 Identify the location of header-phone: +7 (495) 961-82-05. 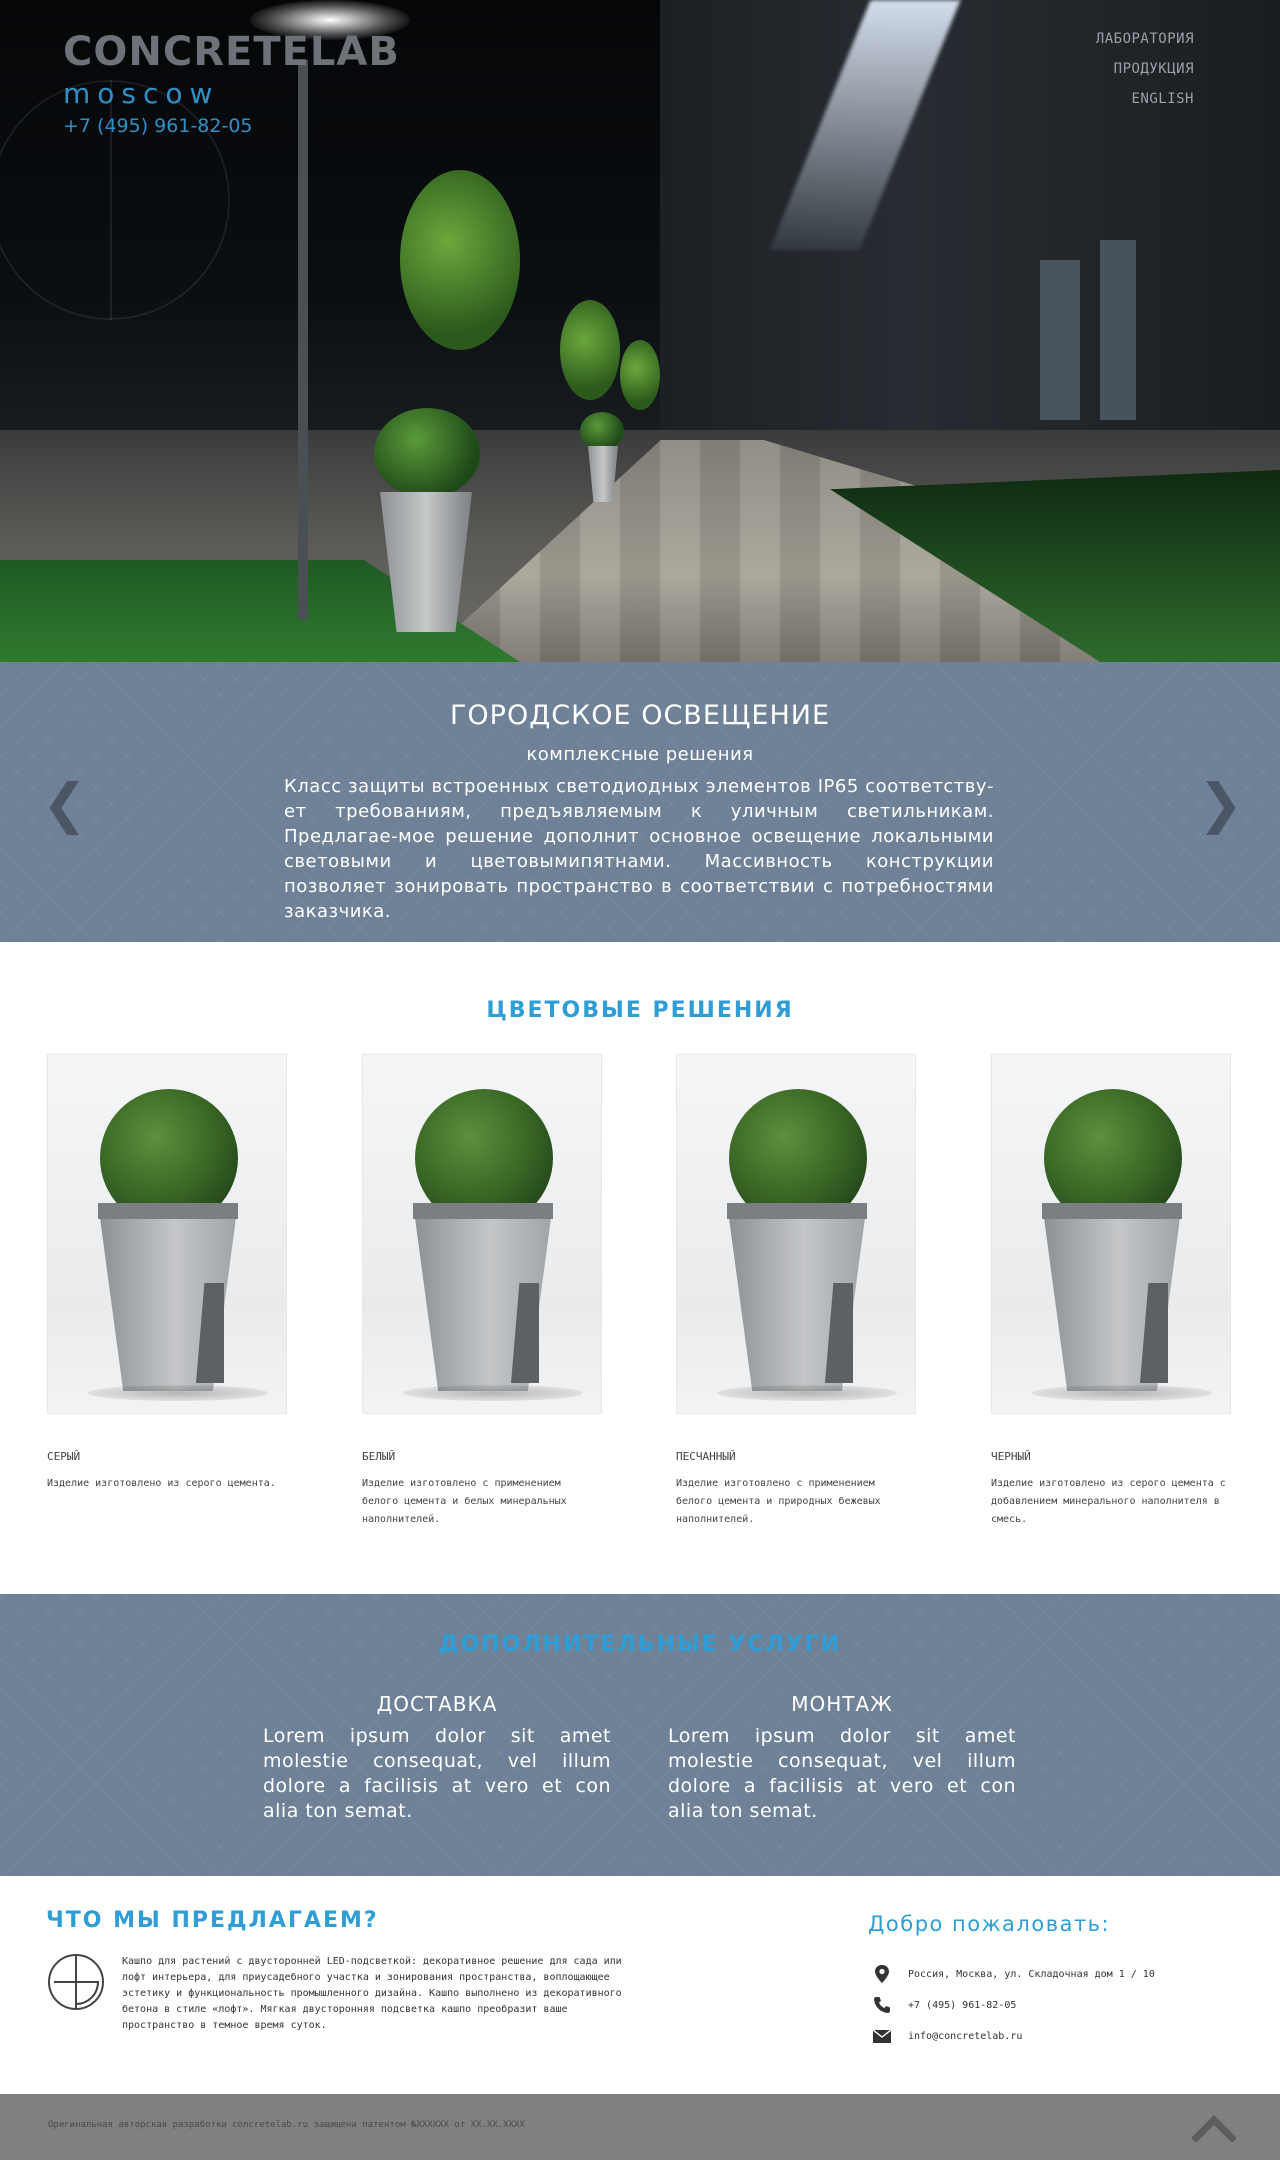
(231, 126).